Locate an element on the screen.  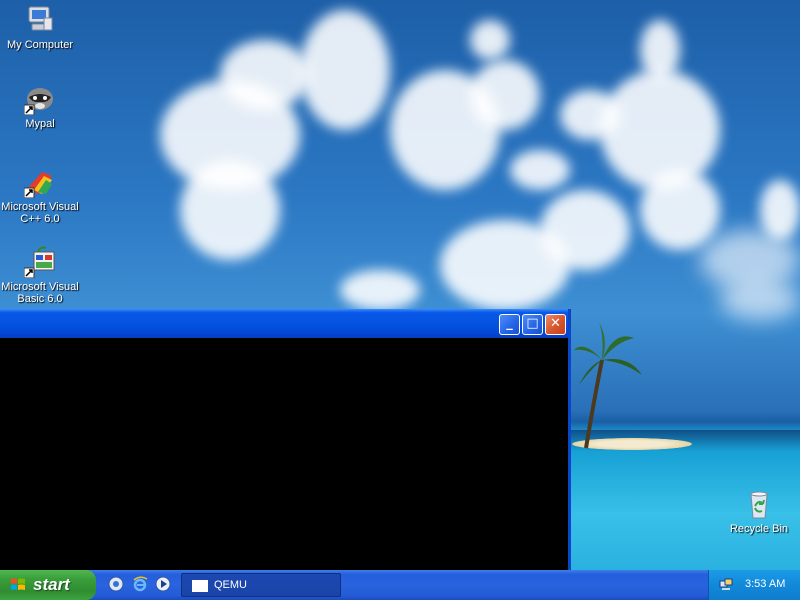
desktop-icon-label: Mypal is located at coordinates (40, 124).